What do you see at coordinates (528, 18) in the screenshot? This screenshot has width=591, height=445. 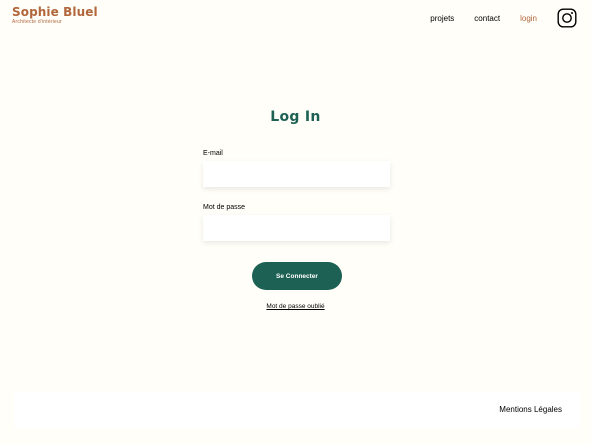 I see `nav-link-login: login` at bounding box center [528, 18].